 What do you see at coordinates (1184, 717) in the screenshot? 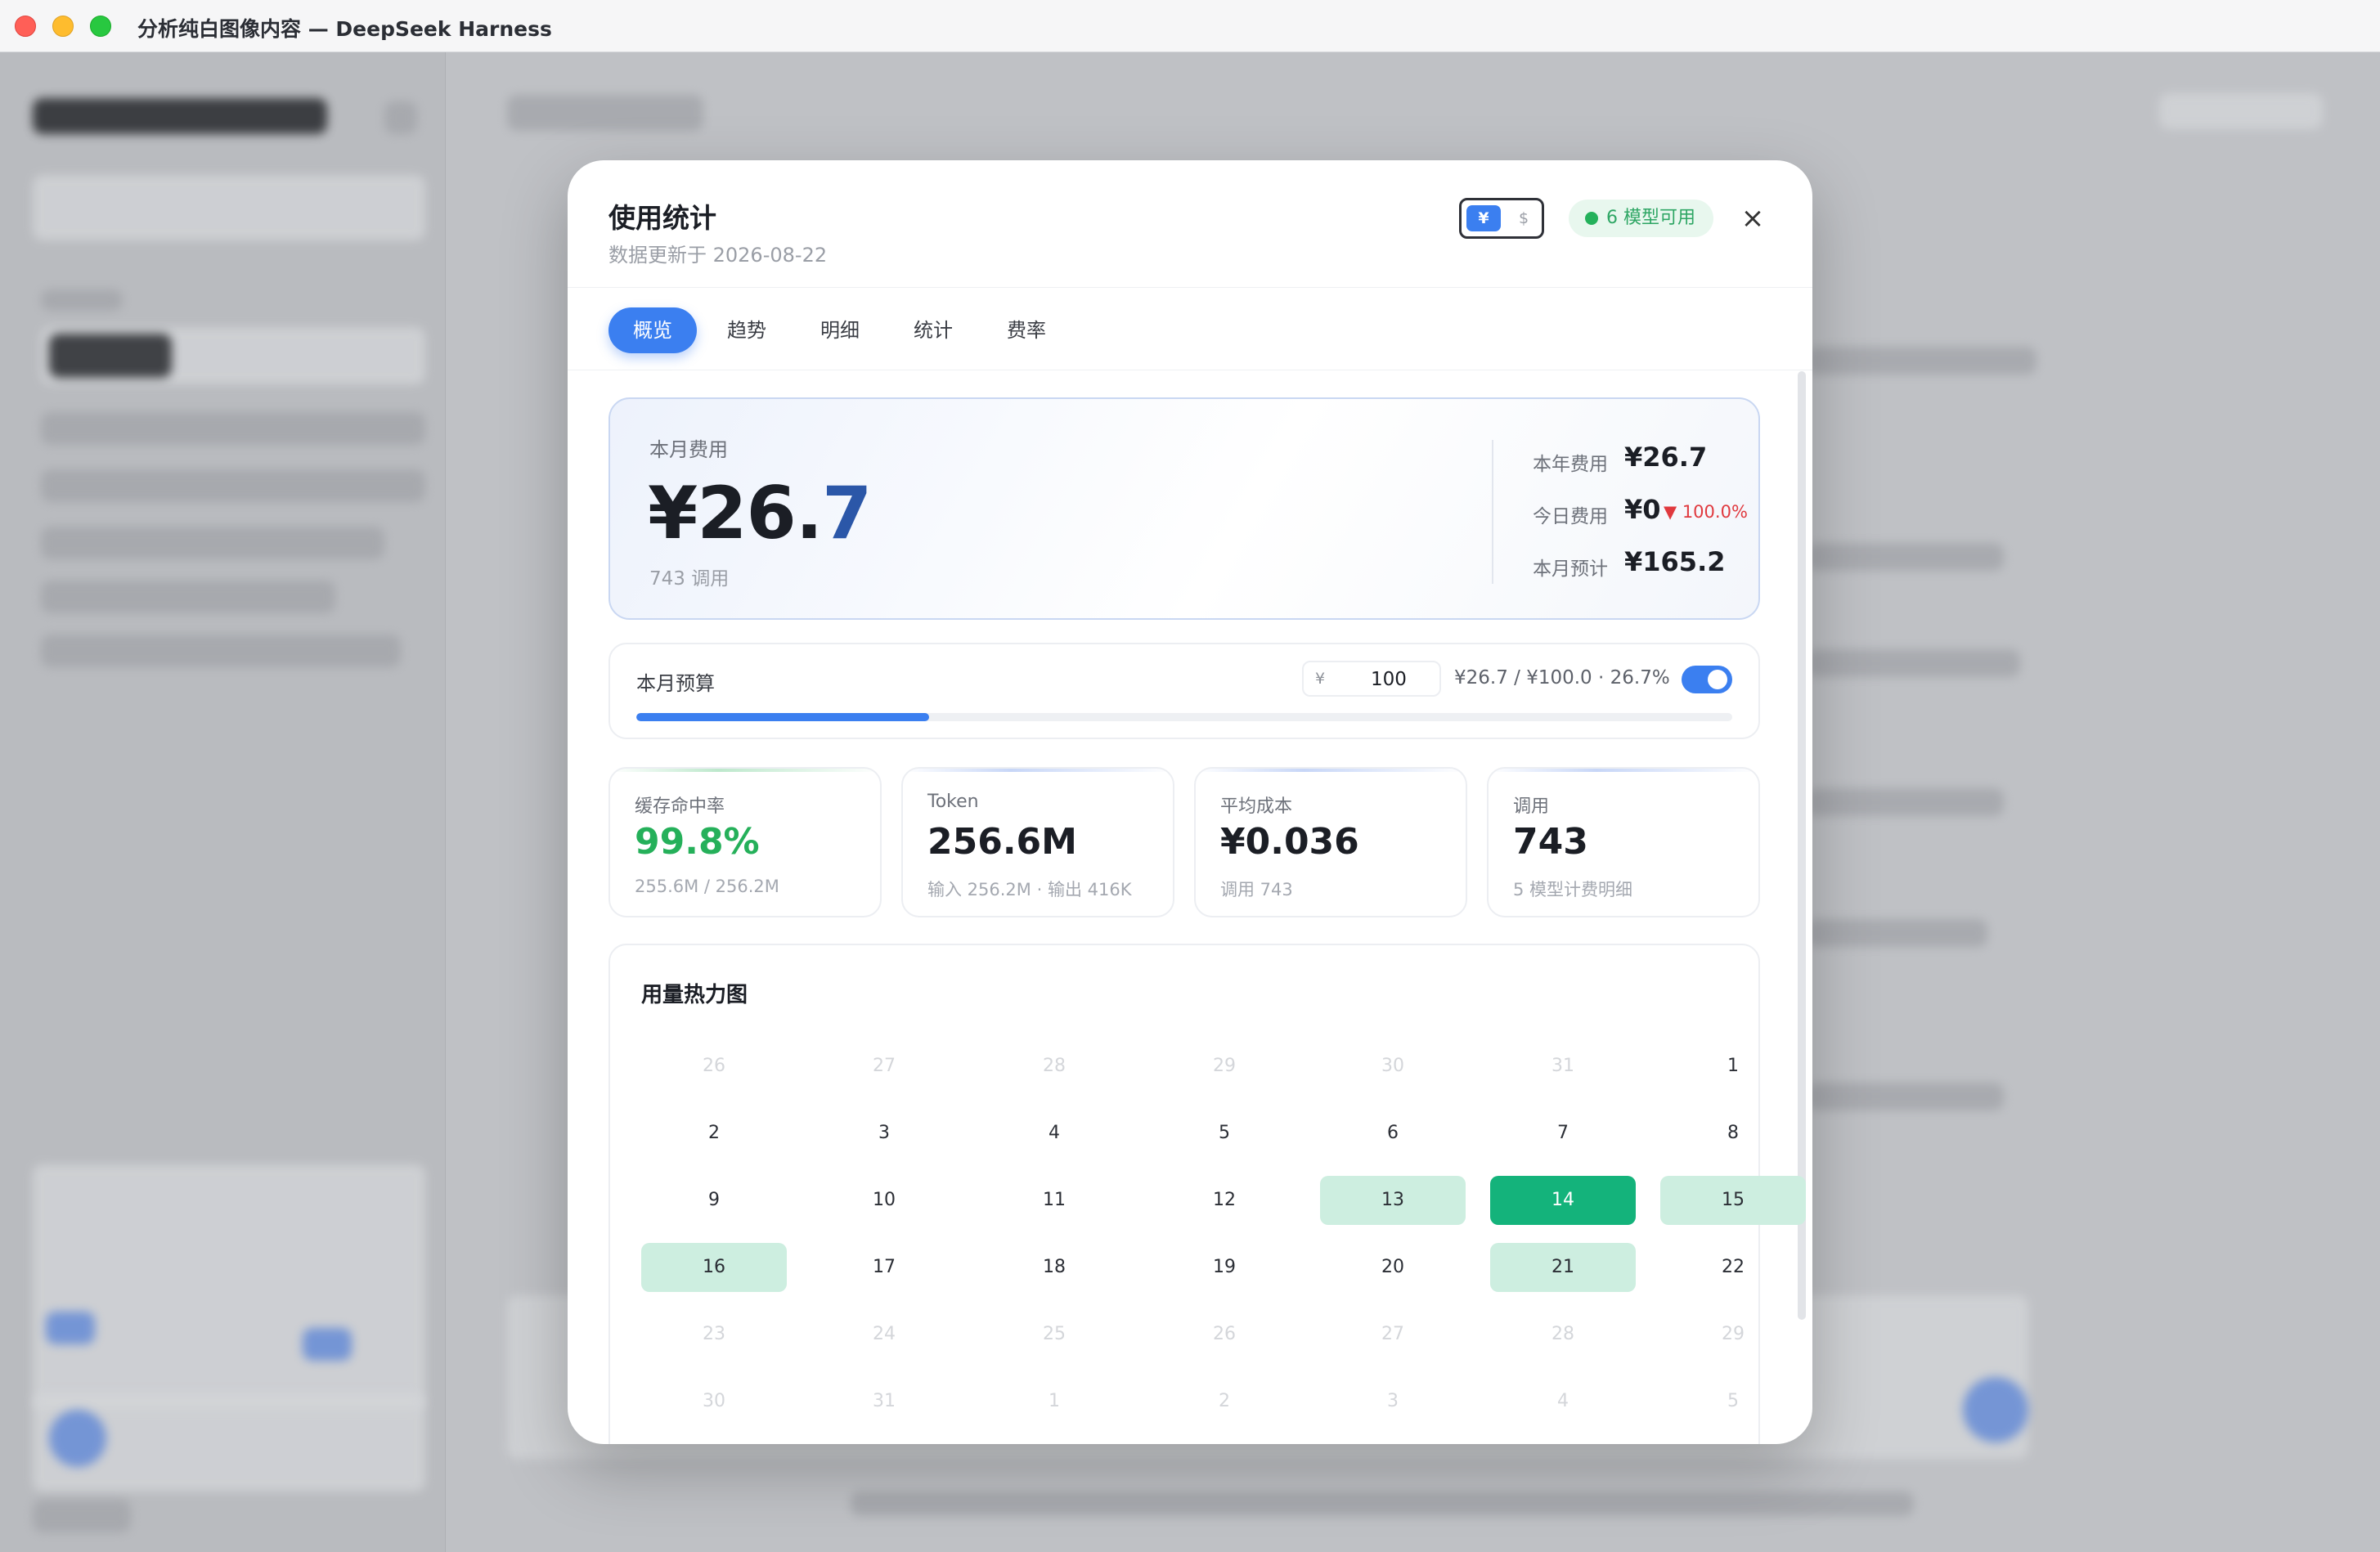
I see `budget-progress-bar` at bounding box center [1184, 717].